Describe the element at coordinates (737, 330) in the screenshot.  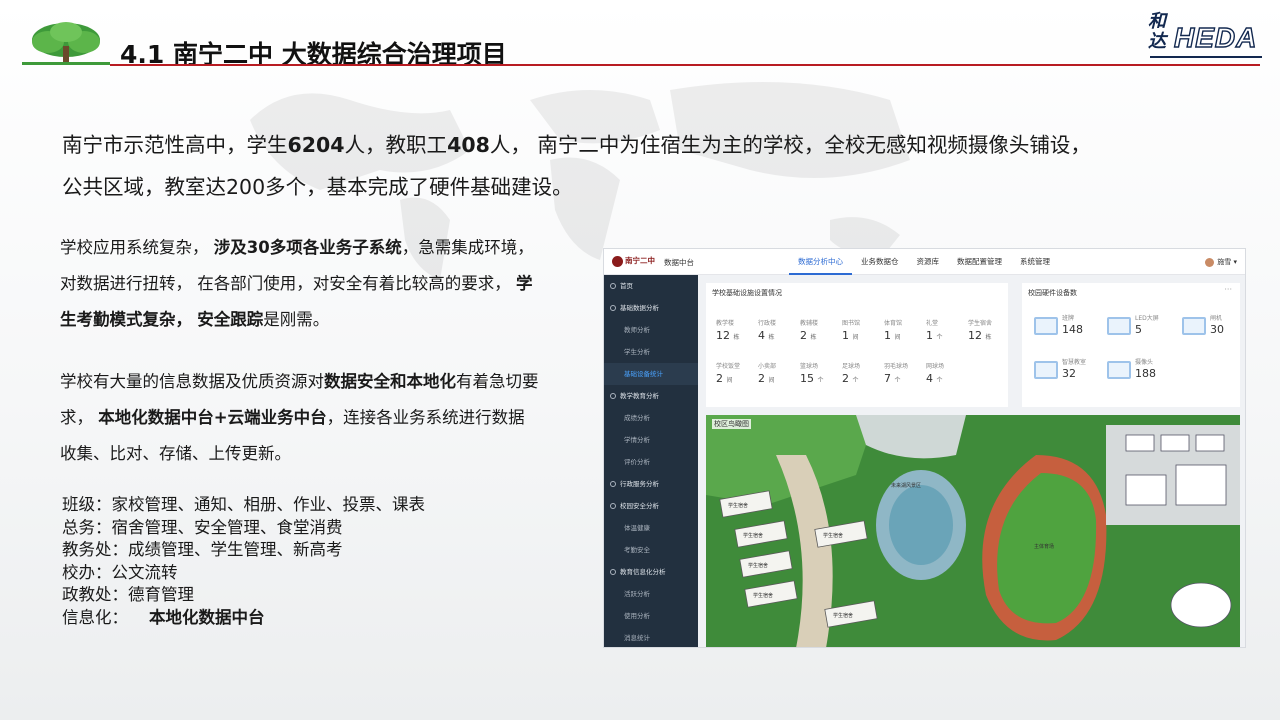
I see `facility-stat: 教学楼 12 栋` at that location.